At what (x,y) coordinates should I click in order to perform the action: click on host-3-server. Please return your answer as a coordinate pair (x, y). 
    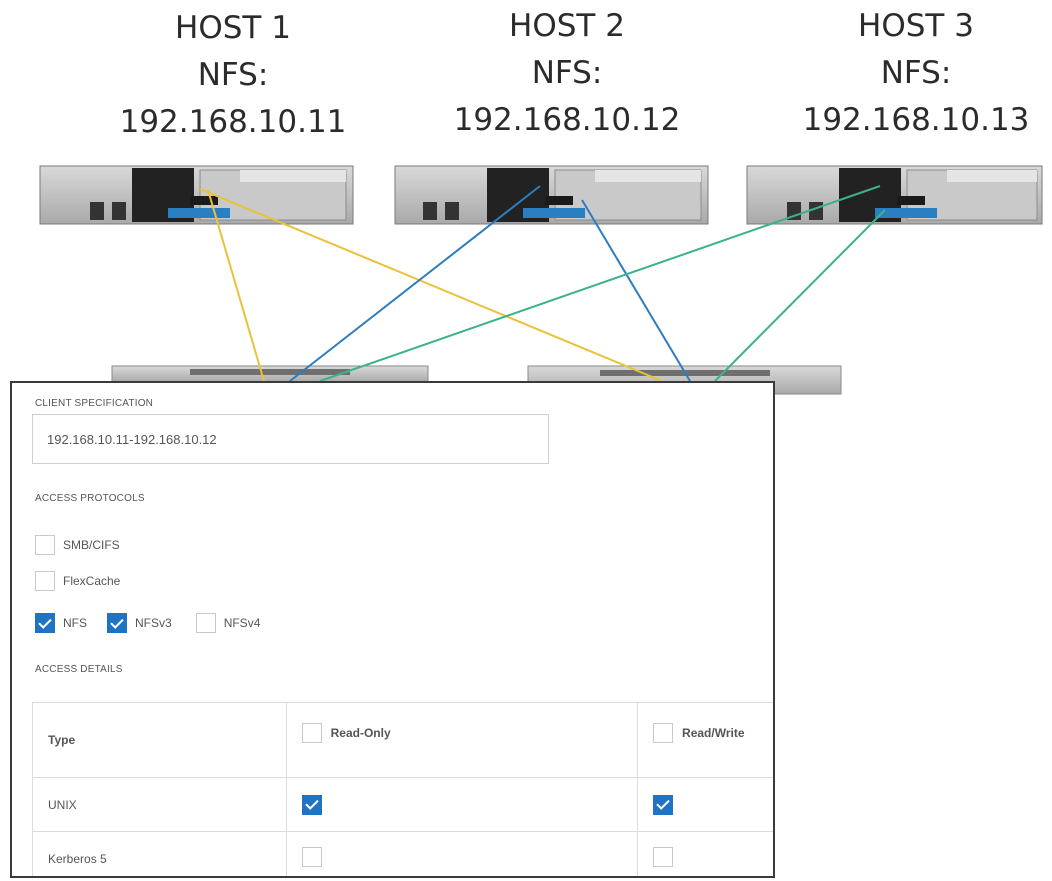
    Looking at the image, I should click on (894, 195).